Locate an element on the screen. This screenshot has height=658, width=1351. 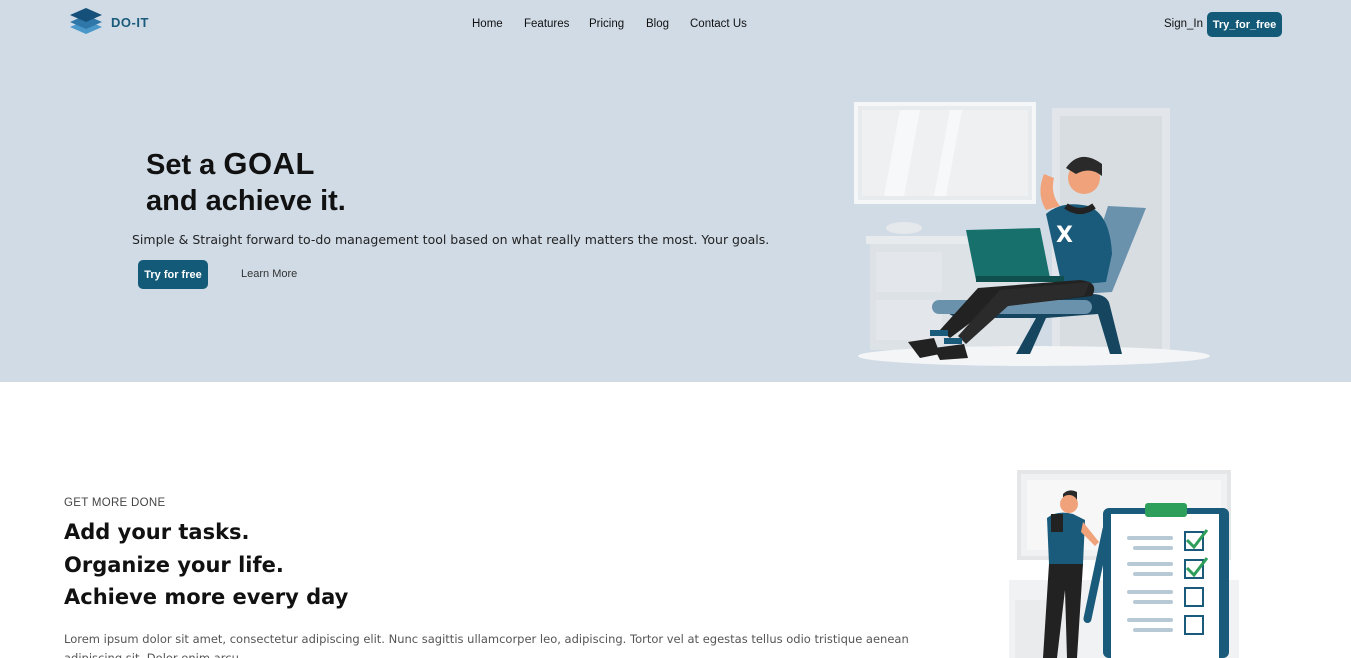
man-with-laptop-in-chair-illustration: X is located at coordinates (1032, 234).